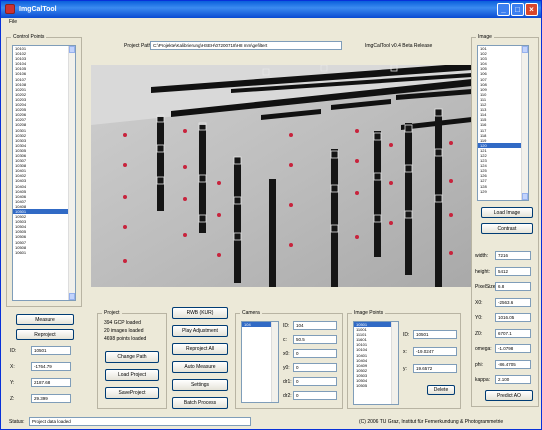  What do you see at coordinates (524, 123) in the screenshot?
I see `image-list-scrollbar` at bounding box center [524, 123].